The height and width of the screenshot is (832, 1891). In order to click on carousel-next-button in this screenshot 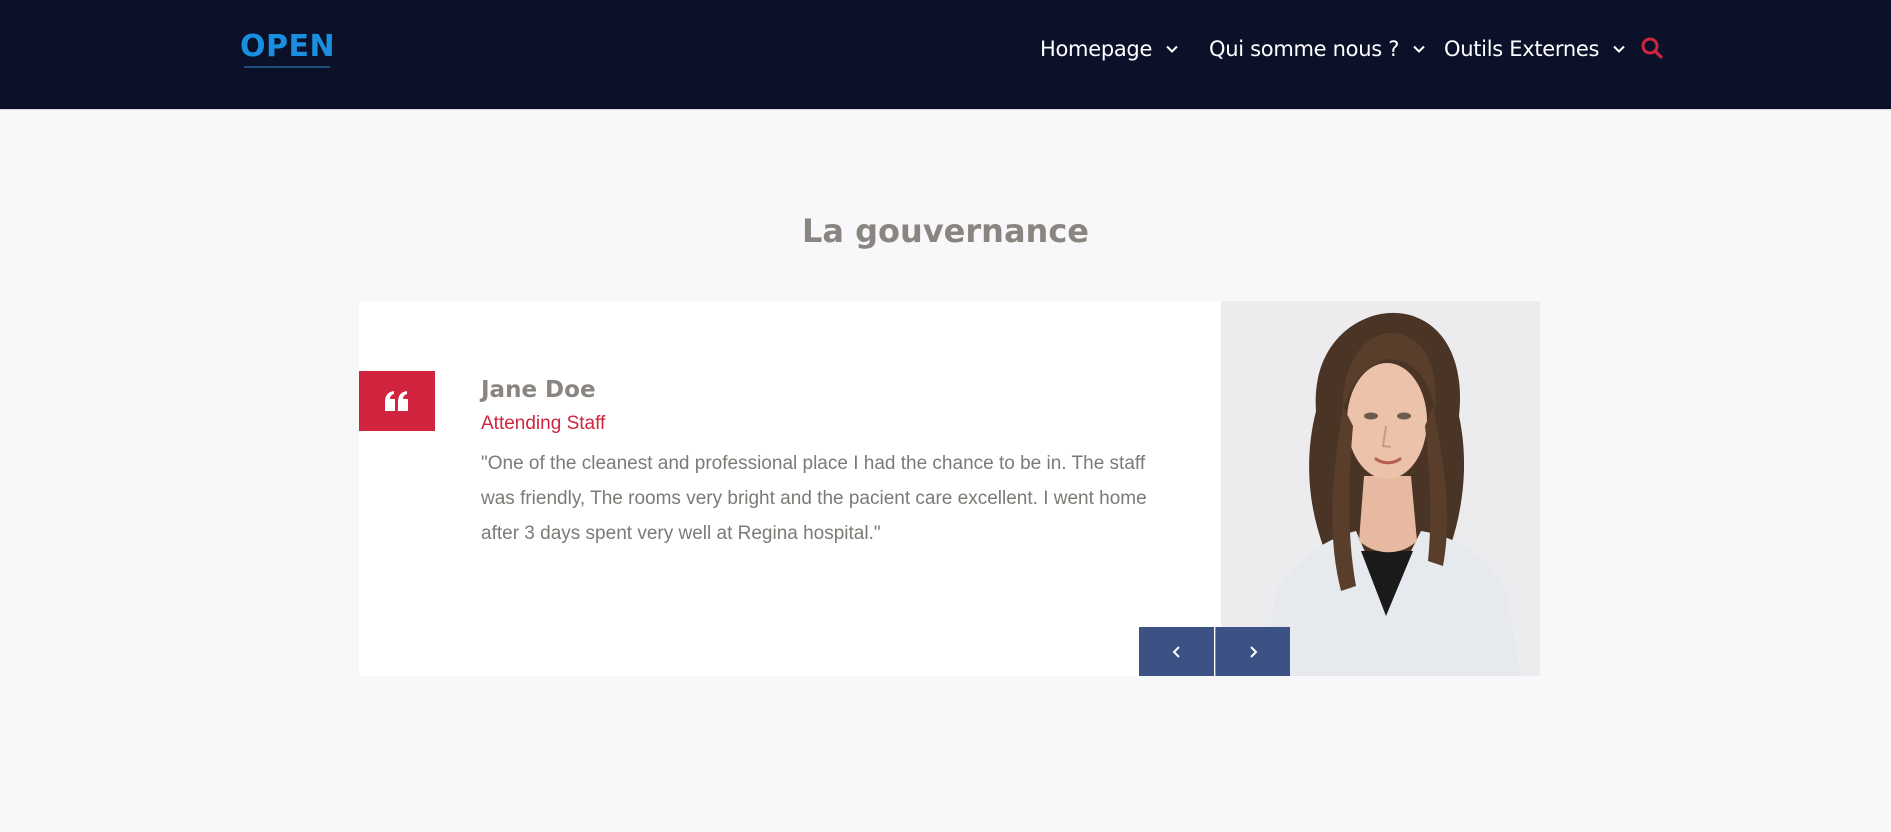, I will do `click(1252, 651)`.